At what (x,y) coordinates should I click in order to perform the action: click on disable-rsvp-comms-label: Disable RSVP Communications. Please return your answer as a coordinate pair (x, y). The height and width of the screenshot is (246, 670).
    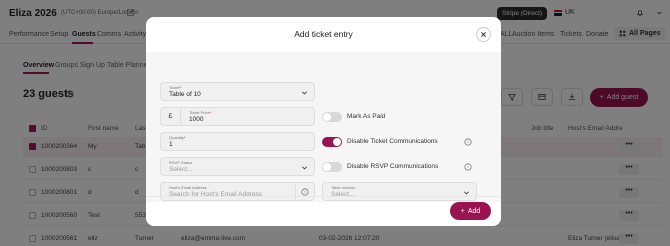
    Looking at the image, I should click on (393, 166).